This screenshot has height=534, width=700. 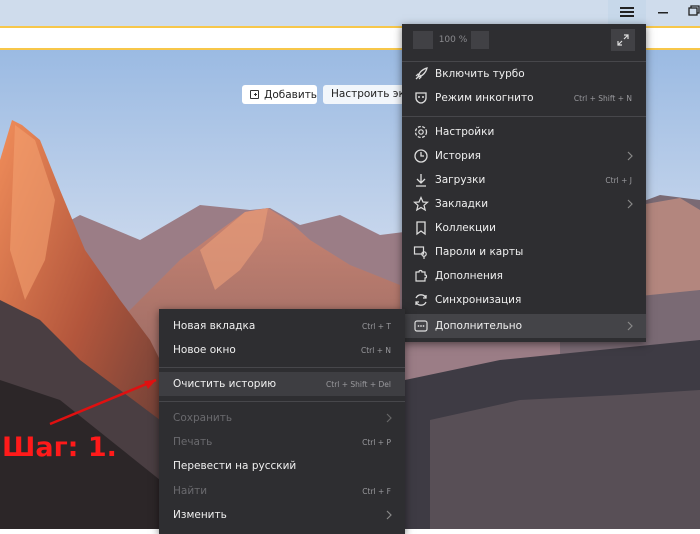 I want to click on menu-item-more: Дополнительно, so click(x=524, y=326).